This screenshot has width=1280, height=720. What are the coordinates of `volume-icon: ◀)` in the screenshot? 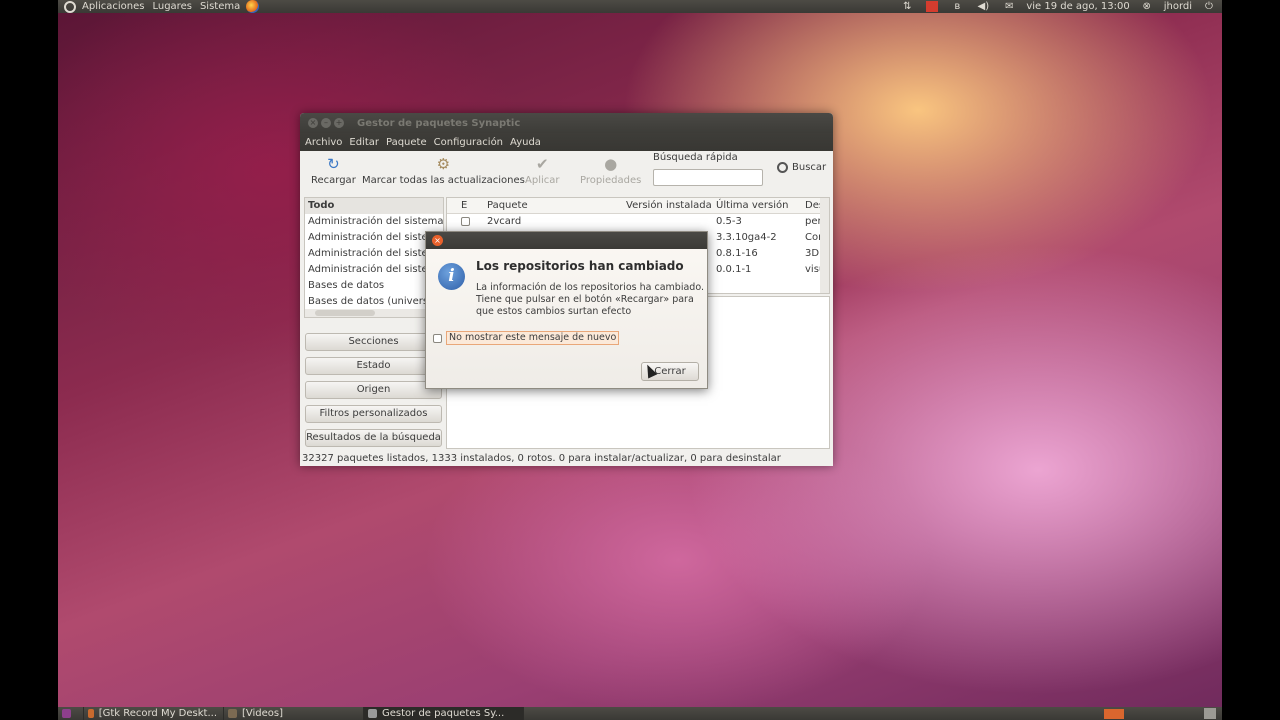 It's located at (983, 6).